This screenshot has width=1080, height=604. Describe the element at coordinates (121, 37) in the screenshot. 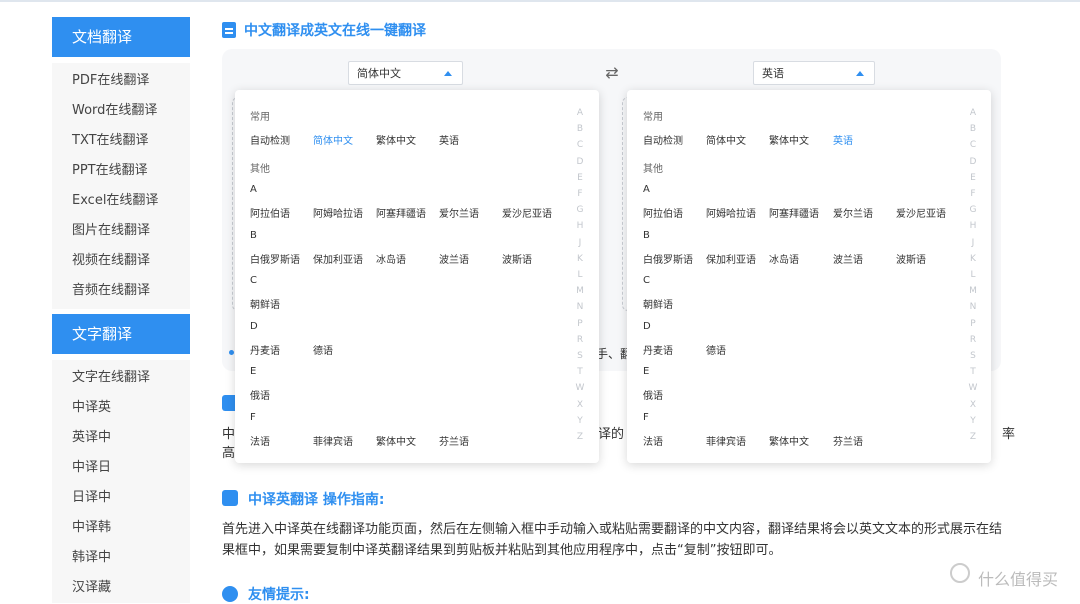

I see `sidebar-section-doc-translate: 文档翻译` at that location.